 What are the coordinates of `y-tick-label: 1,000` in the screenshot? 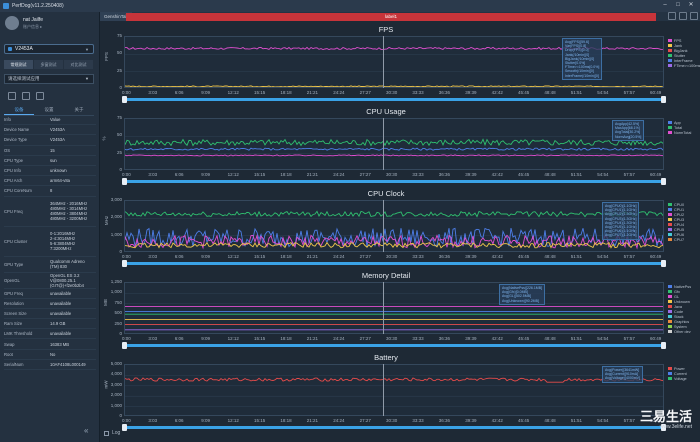 It's located at (116, 292).